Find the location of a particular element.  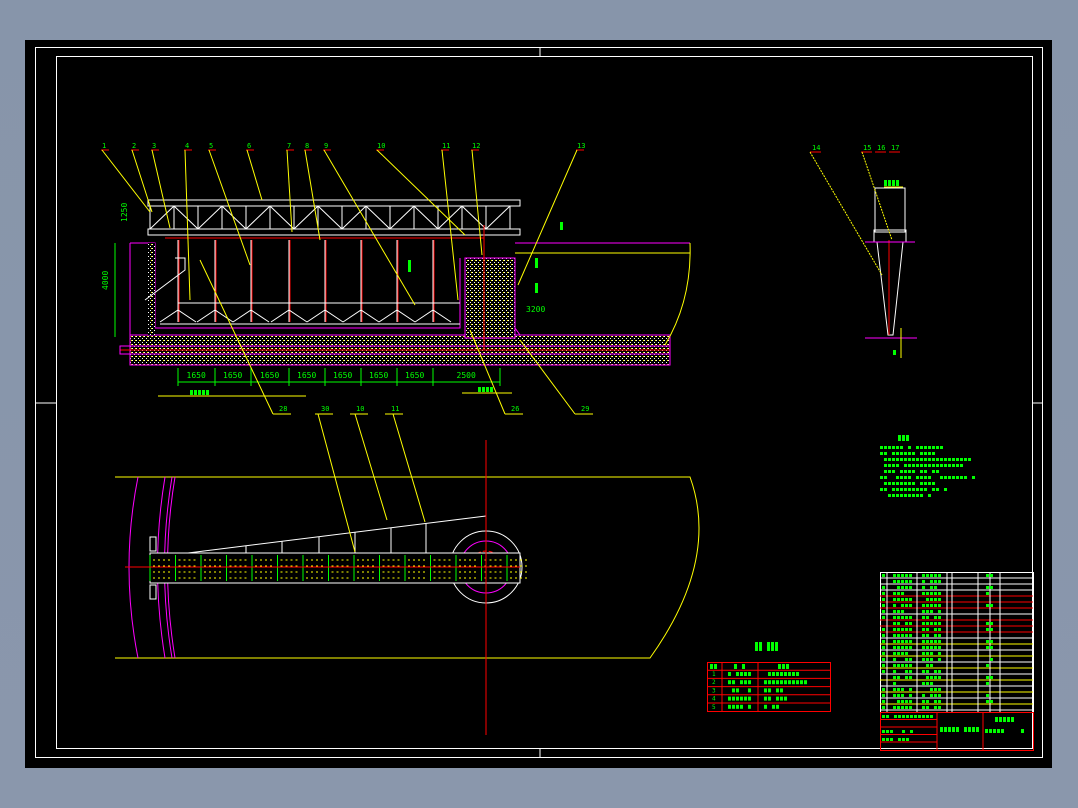

part-number-label: 29 is located at coordinates (585, 409).